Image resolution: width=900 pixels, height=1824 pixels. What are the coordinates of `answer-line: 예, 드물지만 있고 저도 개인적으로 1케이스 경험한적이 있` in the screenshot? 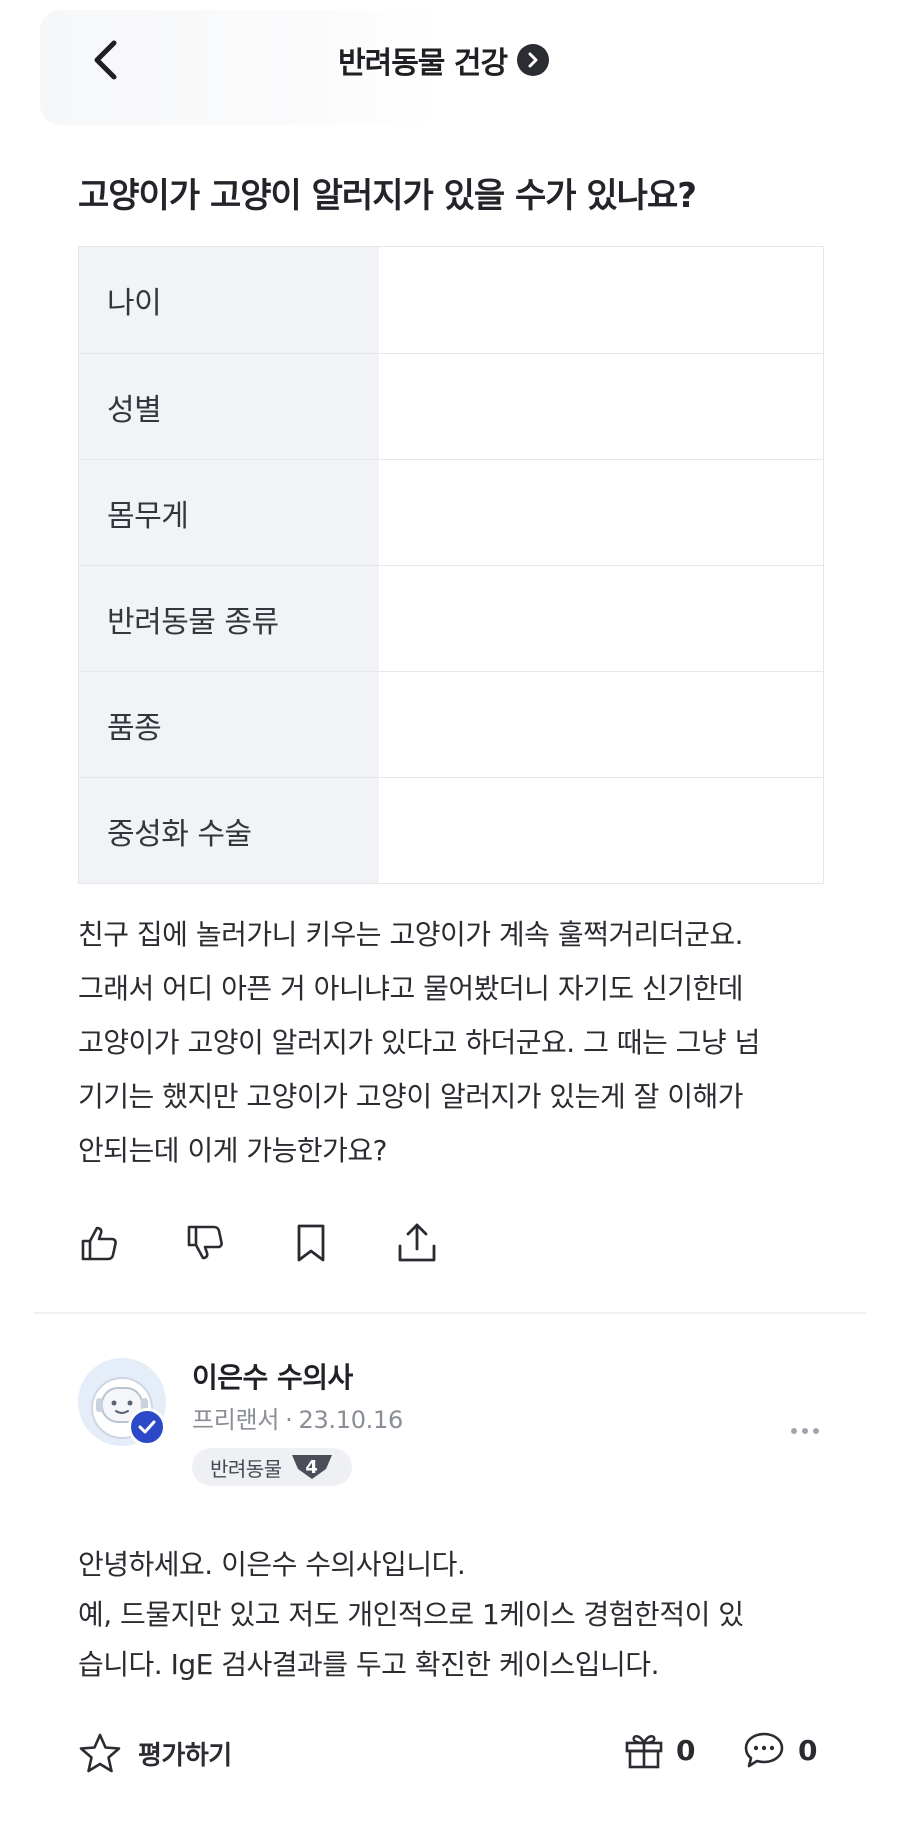 It's located at (411, 1614).